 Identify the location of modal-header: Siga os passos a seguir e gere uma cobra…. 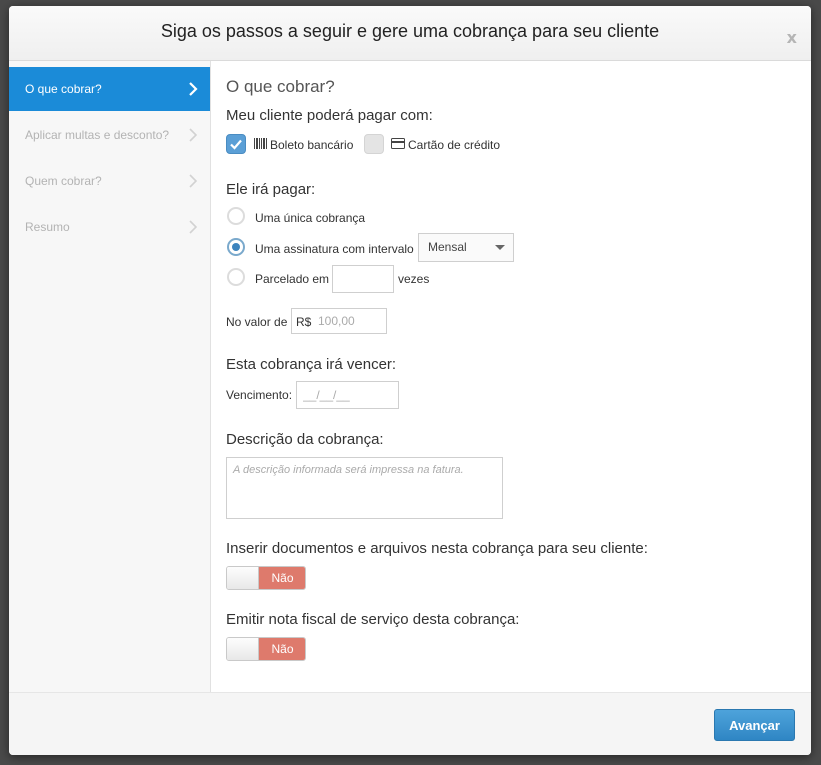
(410, 33).